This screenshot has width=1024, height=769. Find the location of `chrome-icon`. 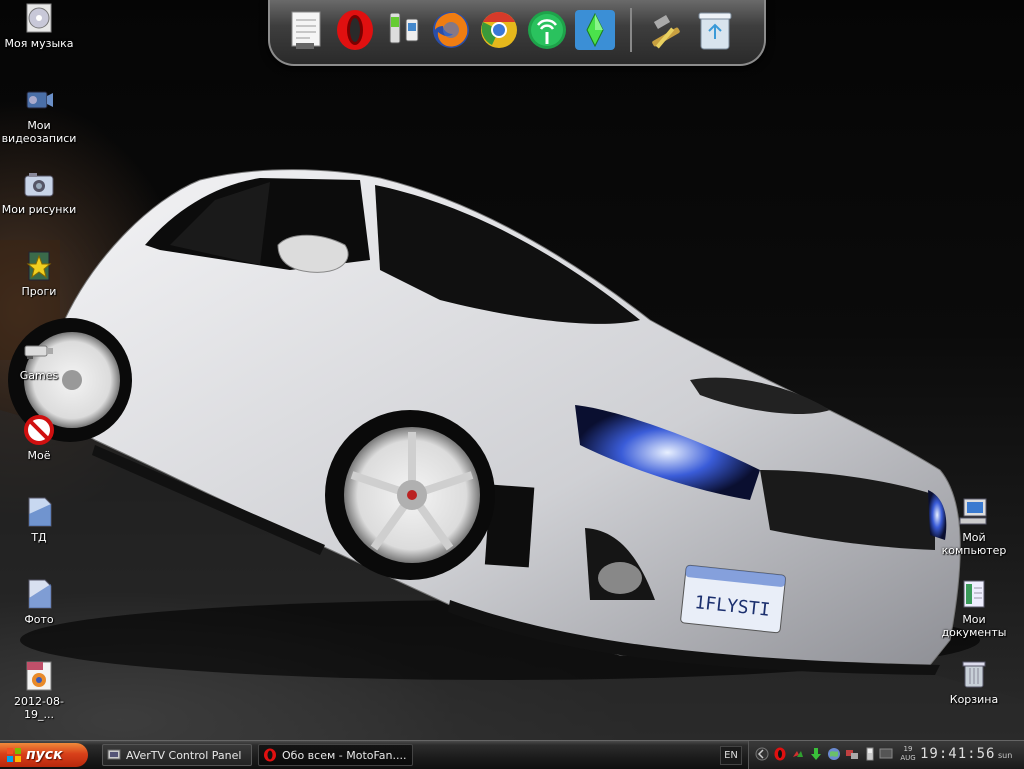

chrome-icon is located at coordinates (499, 30).